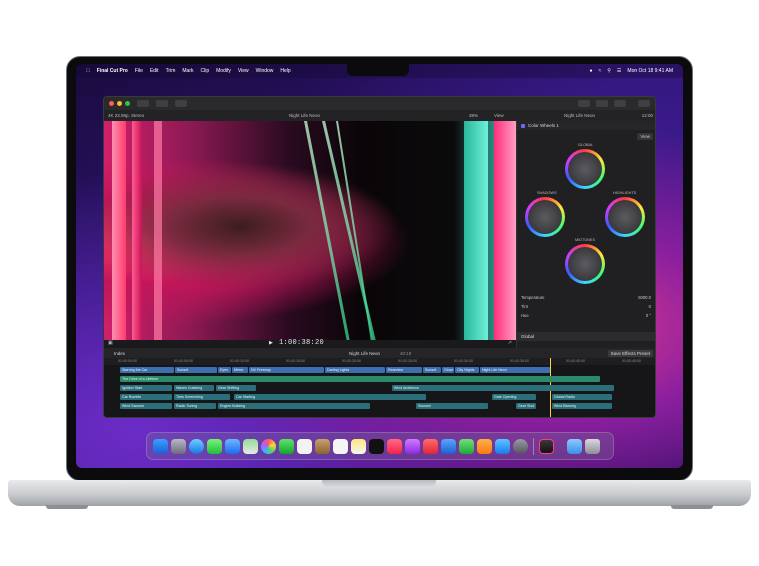  Describe the element at coordinates (340, 446) in the screenshot. I see `reminders-icon` at that location.